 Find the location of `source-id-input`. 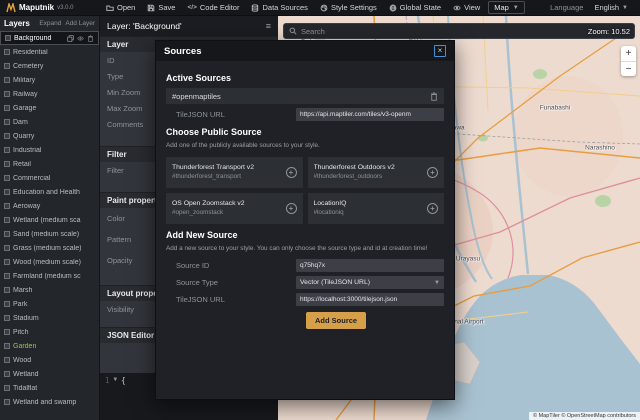

source-id-input is located at coordinates (370, 266).